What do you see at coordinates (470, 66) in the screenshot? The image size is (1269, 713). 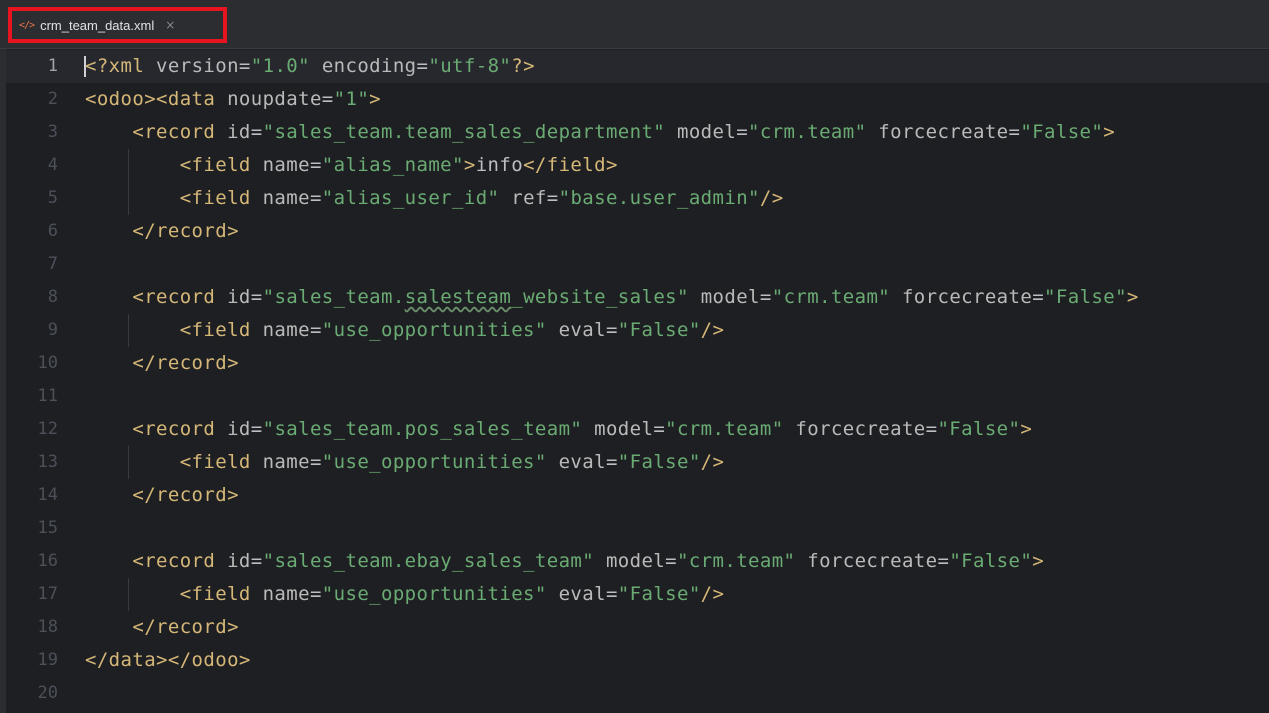 I see `code-token: "utf-8"` at bounding box center [470, 66].